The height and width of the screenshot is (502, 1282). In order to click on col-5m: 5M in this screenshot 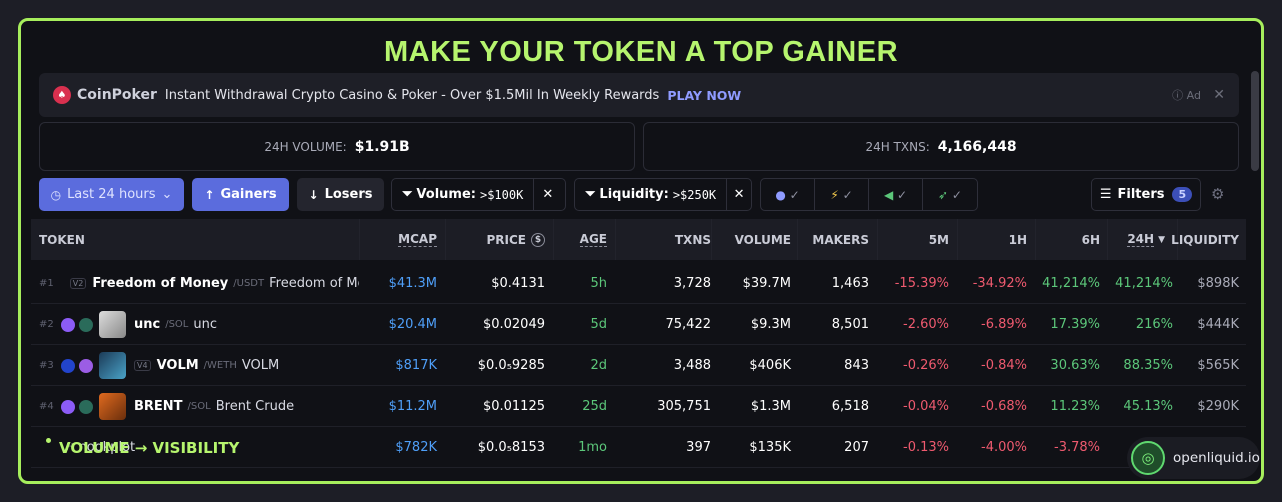, I will do `click(914, 239)`.